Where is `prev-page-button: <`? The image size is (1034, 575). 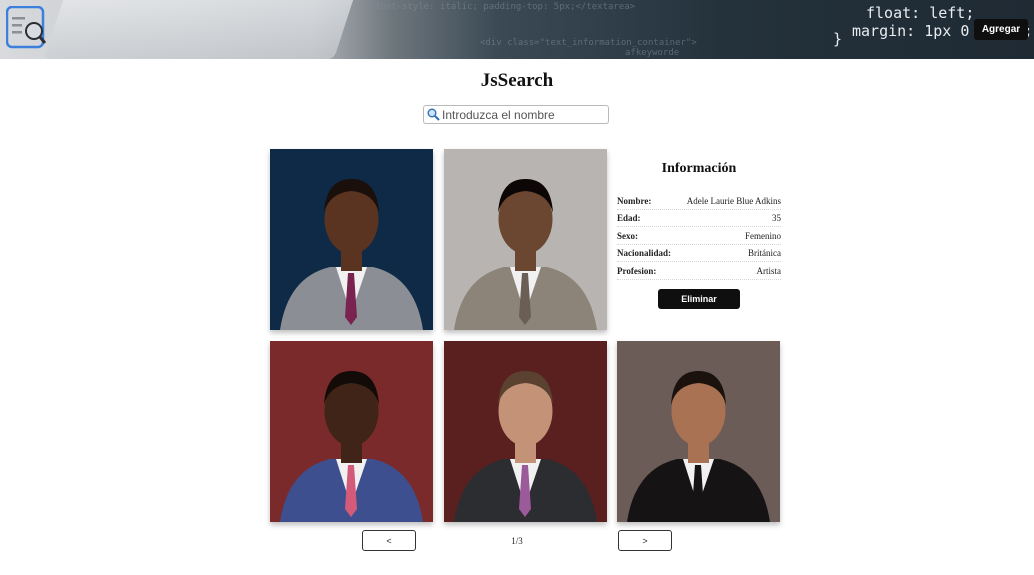
prev-page-button: < is located at coordinates (389, 540).